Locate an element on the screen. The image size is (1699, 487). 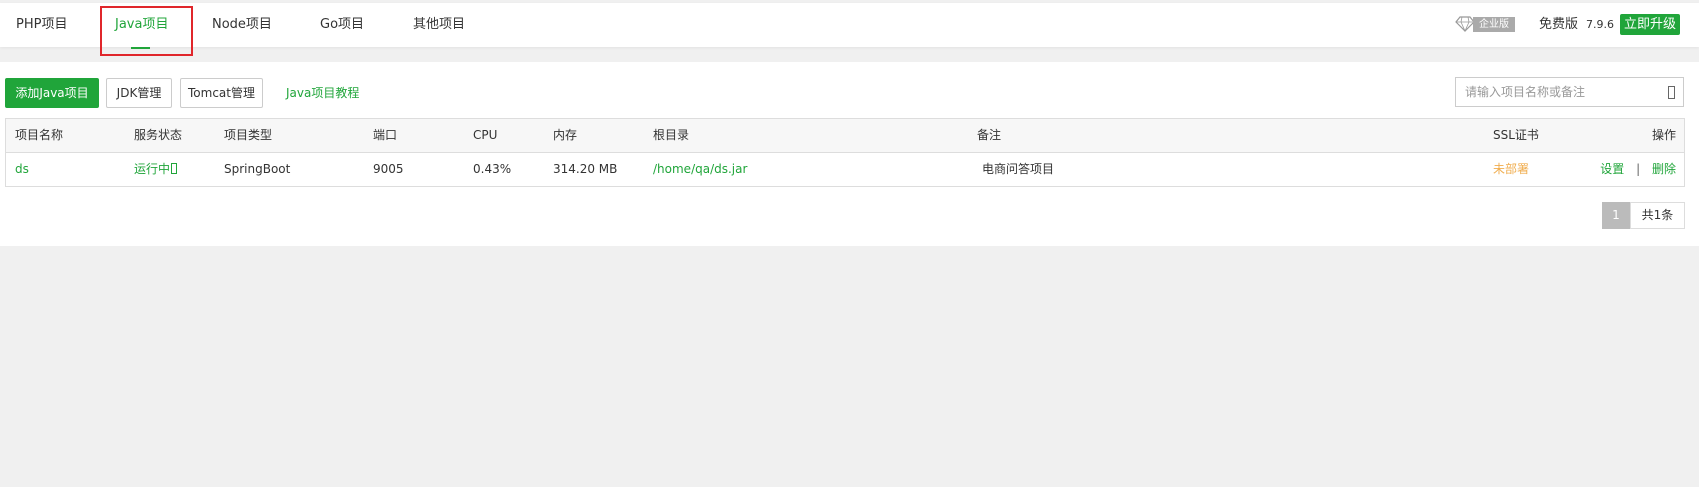
active-tab-highlight-box is located at coordinates (146, 31).